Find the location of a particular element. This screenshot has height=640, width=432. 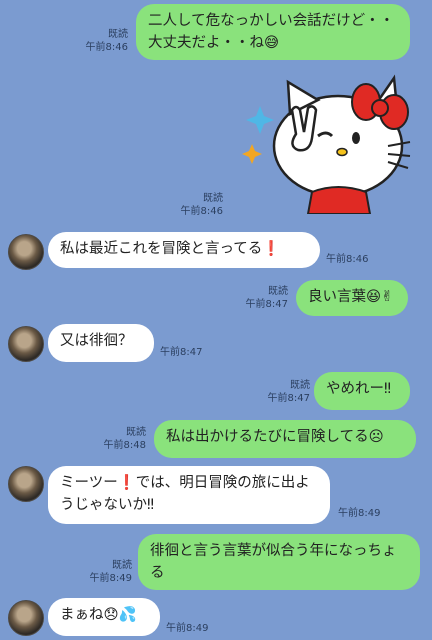

chat-bubble-sent: 徘徊と言う言葉が似合う年になっちょる is located at coordinates (279, 562).